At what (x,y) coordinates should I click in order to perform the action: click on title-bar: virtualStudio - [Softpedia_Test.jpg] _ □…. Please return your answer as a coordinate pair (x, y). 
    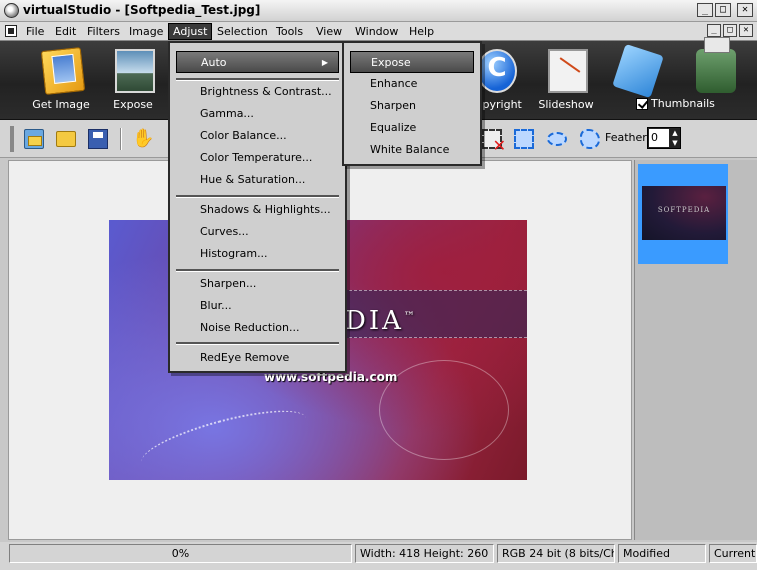
    Looking at the image, I should click on (378, 11).